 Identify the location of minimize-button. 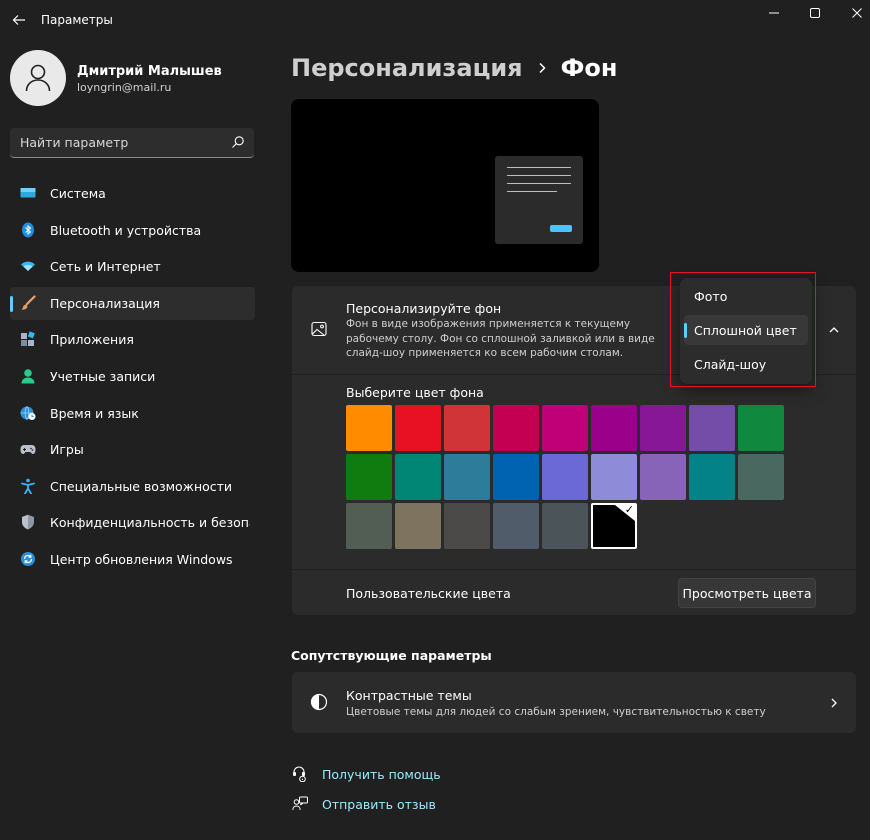
(774, 13).